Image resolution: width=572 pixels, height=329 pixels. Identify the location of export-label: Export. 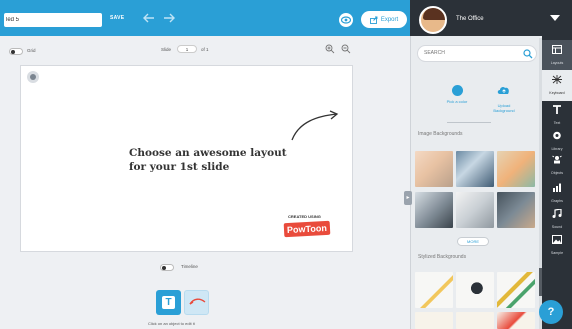
(389, 19).